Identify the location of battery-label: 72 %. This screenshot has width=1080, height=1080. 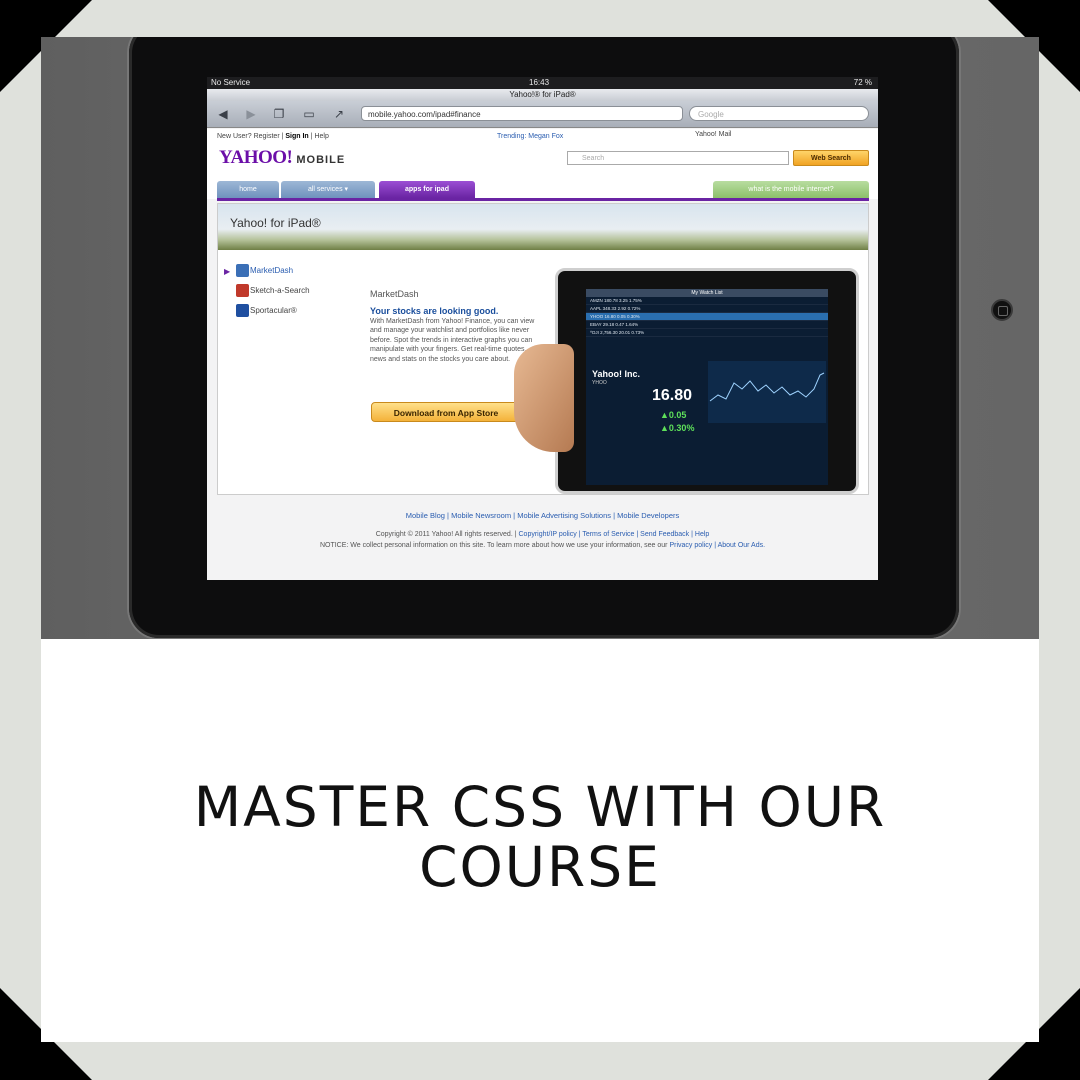
(862, 82).